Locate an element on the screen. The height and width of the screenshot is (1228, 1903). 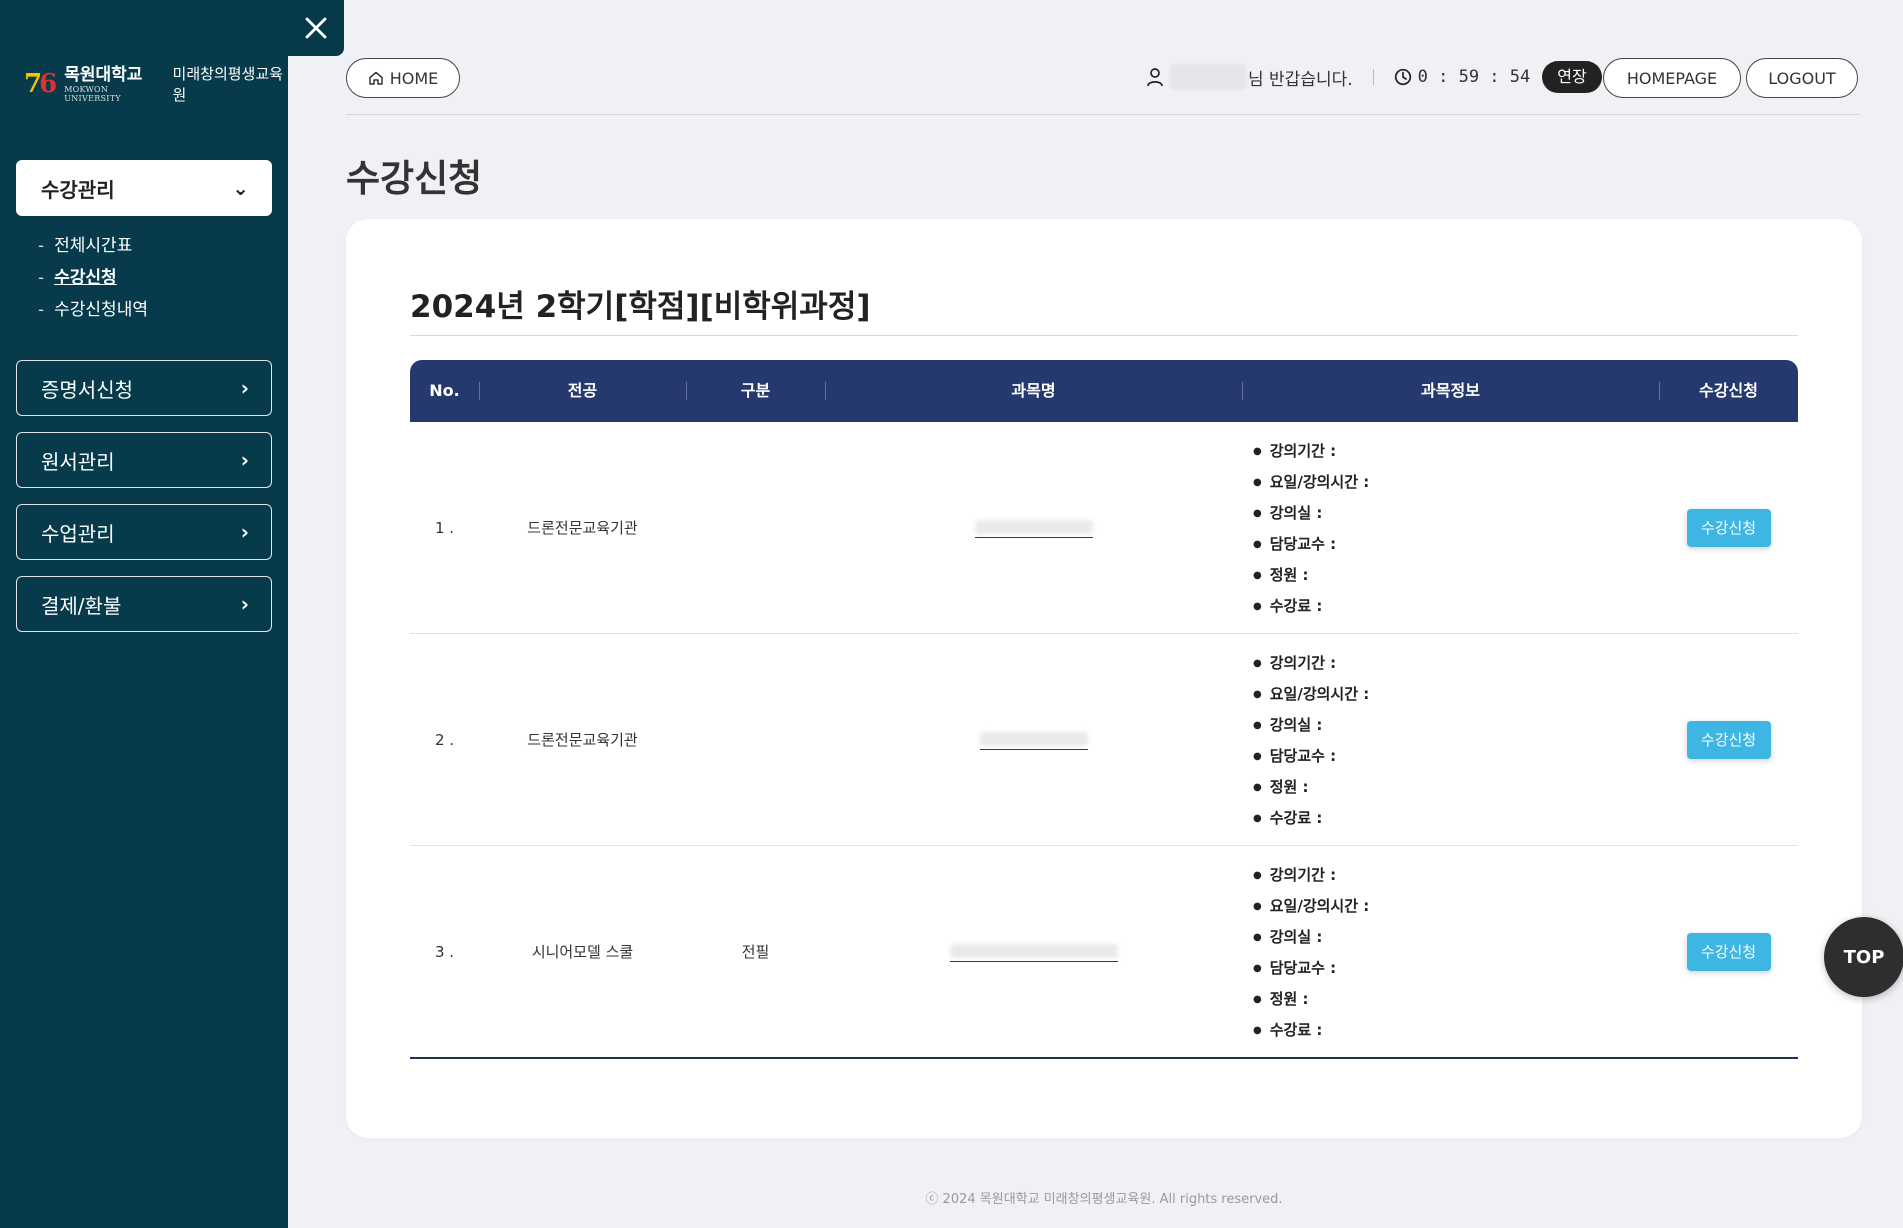
scroll-top-button: TOP is located at coordinates (1863, 957).